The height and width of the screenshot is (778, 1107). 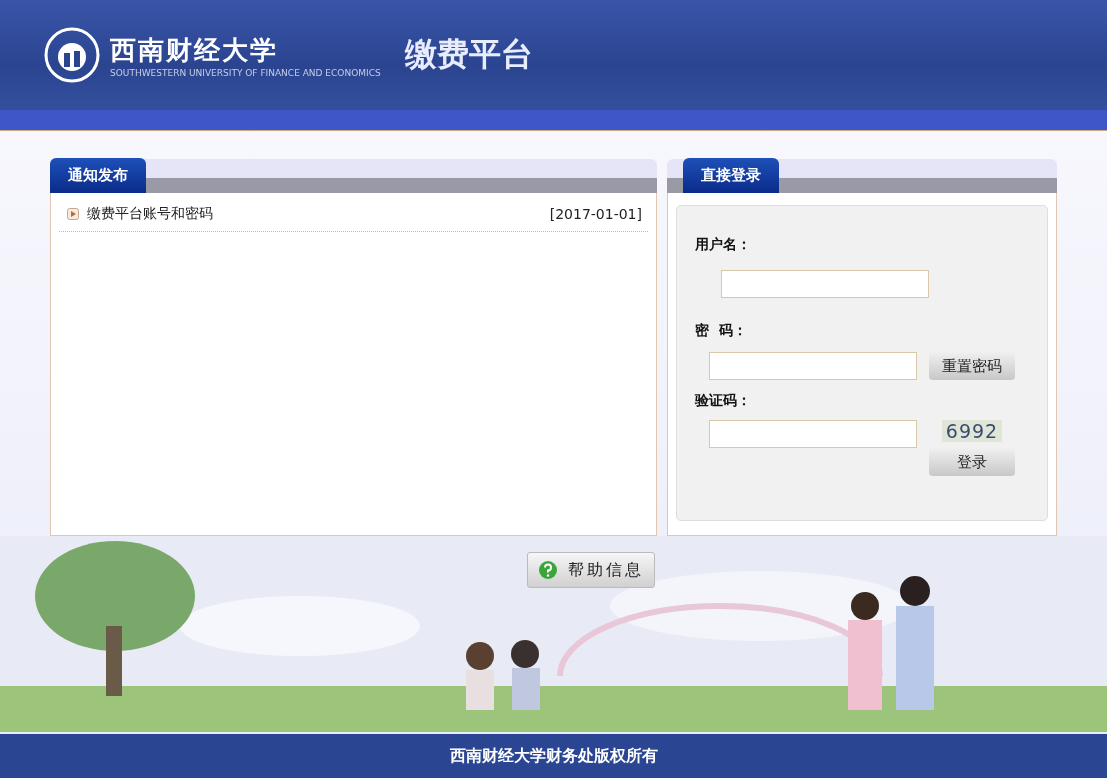 I want to click on university-name: 西南财经大学, so click(x=194, y=50).